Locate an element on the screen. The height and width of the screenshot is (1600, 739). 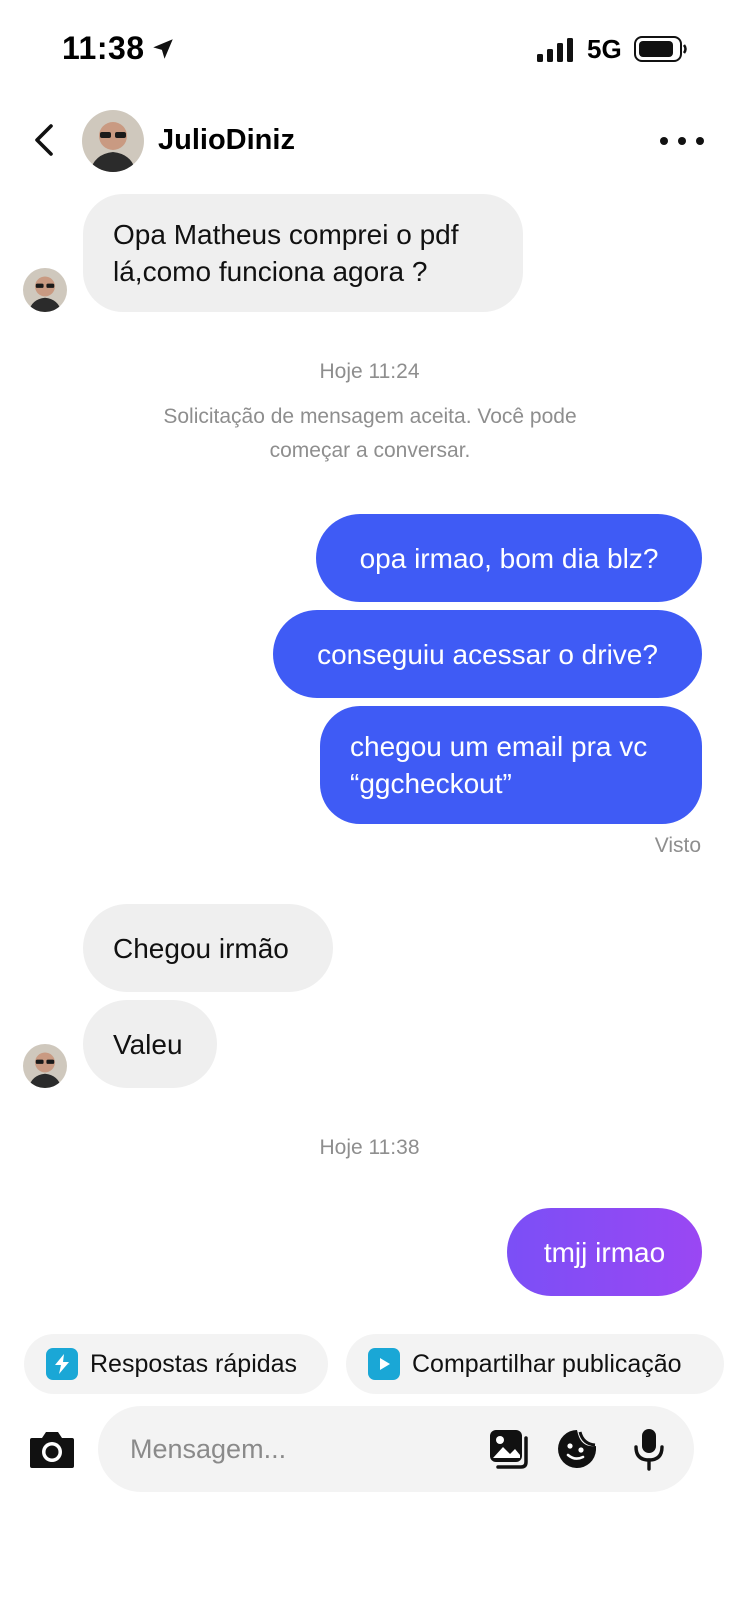
back-chevron-icon is located at coordinates (44, 140).